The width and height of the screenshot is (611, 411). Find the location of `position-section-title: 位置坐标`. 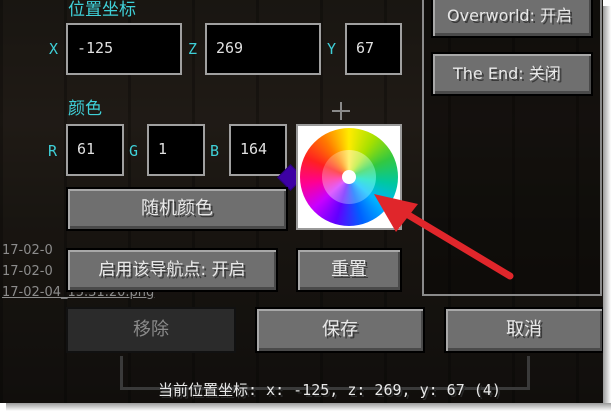

position-section-title: 位置坐标 is located at coordinates (102, 10).